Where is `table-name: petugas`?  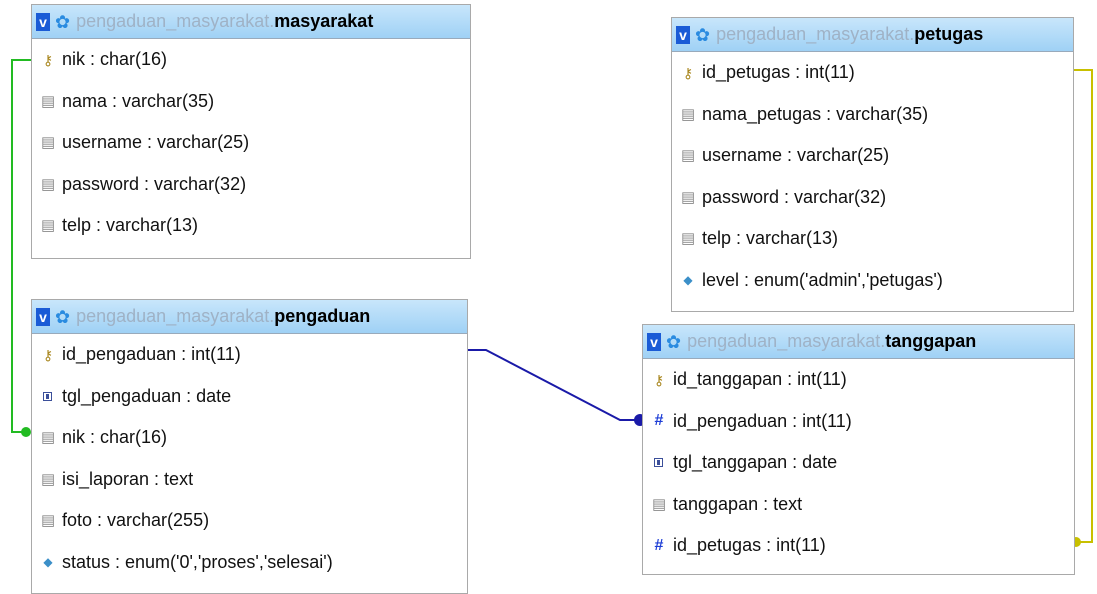
table-name: petugas is located at coordinates (949, 34).